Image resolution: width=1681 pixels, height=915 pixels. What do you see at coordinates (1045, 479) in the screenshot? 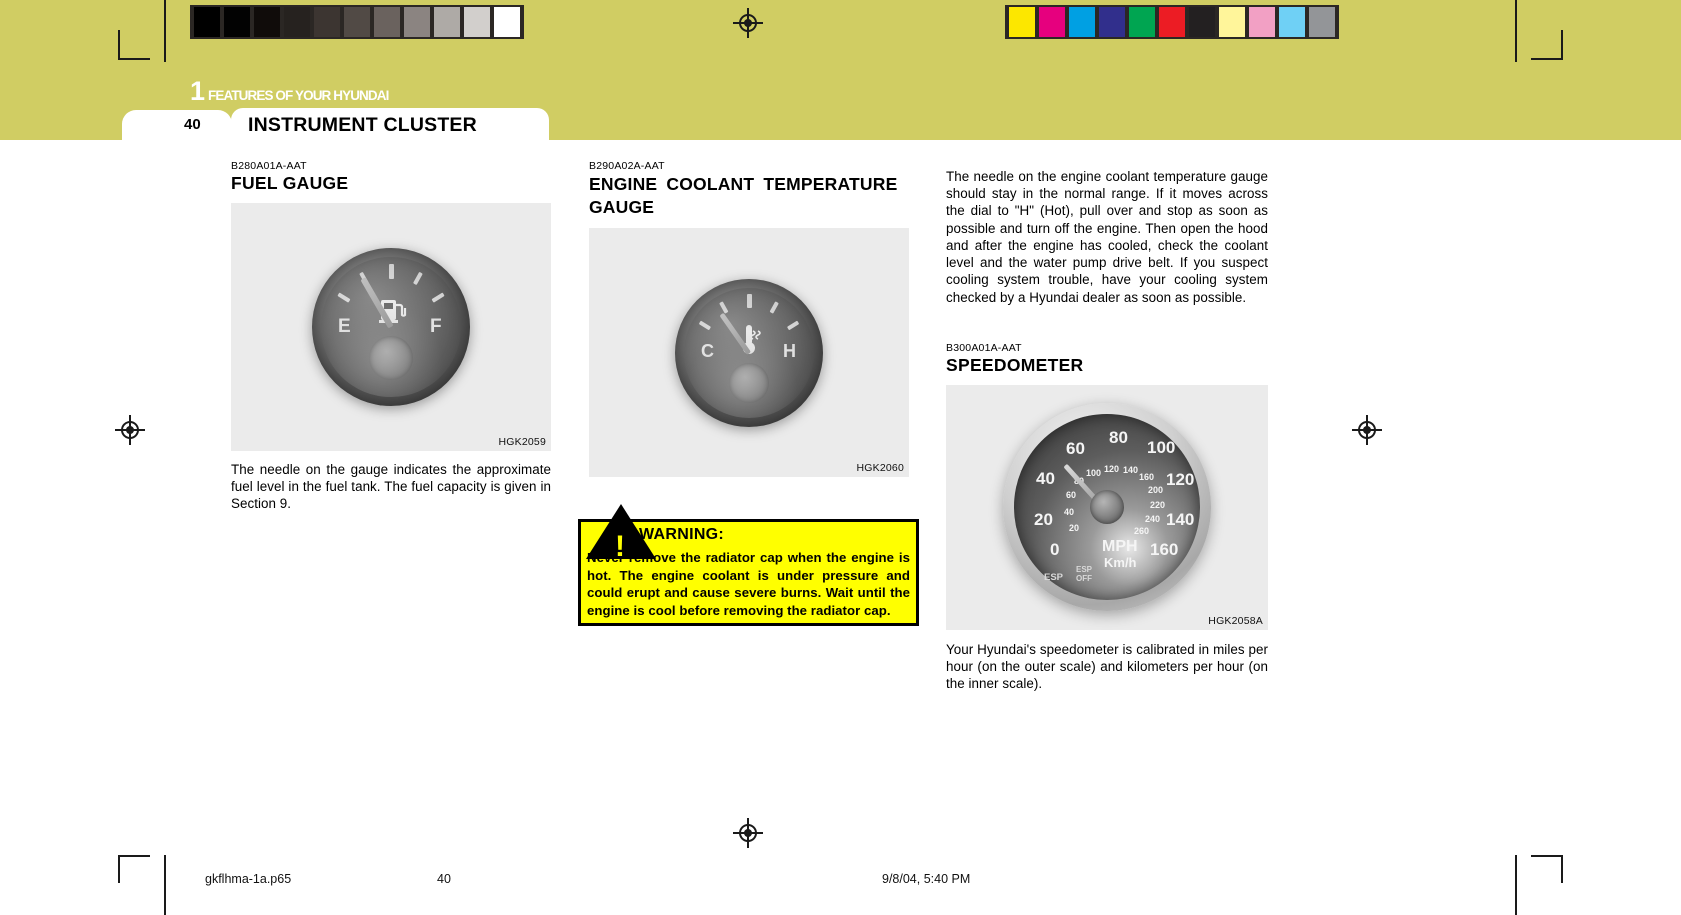
I see `speedometer-mph-label: 40` at bounding box center [1045, 479].